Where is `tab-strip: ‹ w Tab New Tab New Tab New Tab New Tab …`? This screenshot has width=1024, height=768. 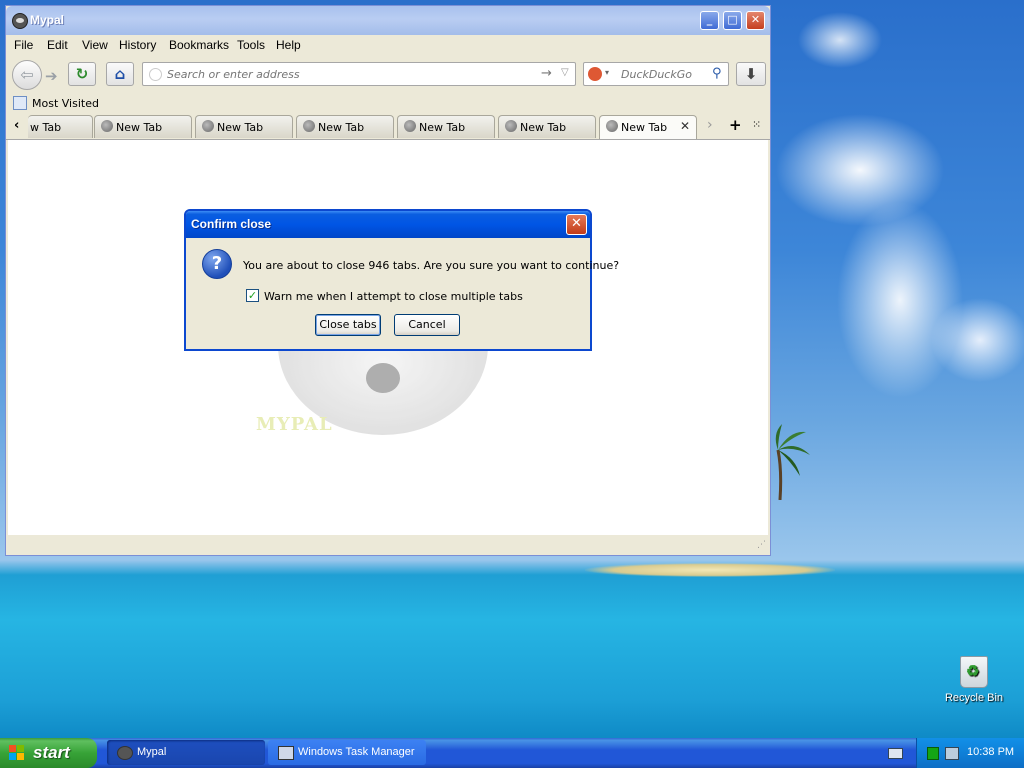
tab-strip: ‹ w Tab New Tab New Tab New Tab New Tab … is located at coordinates (388, 126).